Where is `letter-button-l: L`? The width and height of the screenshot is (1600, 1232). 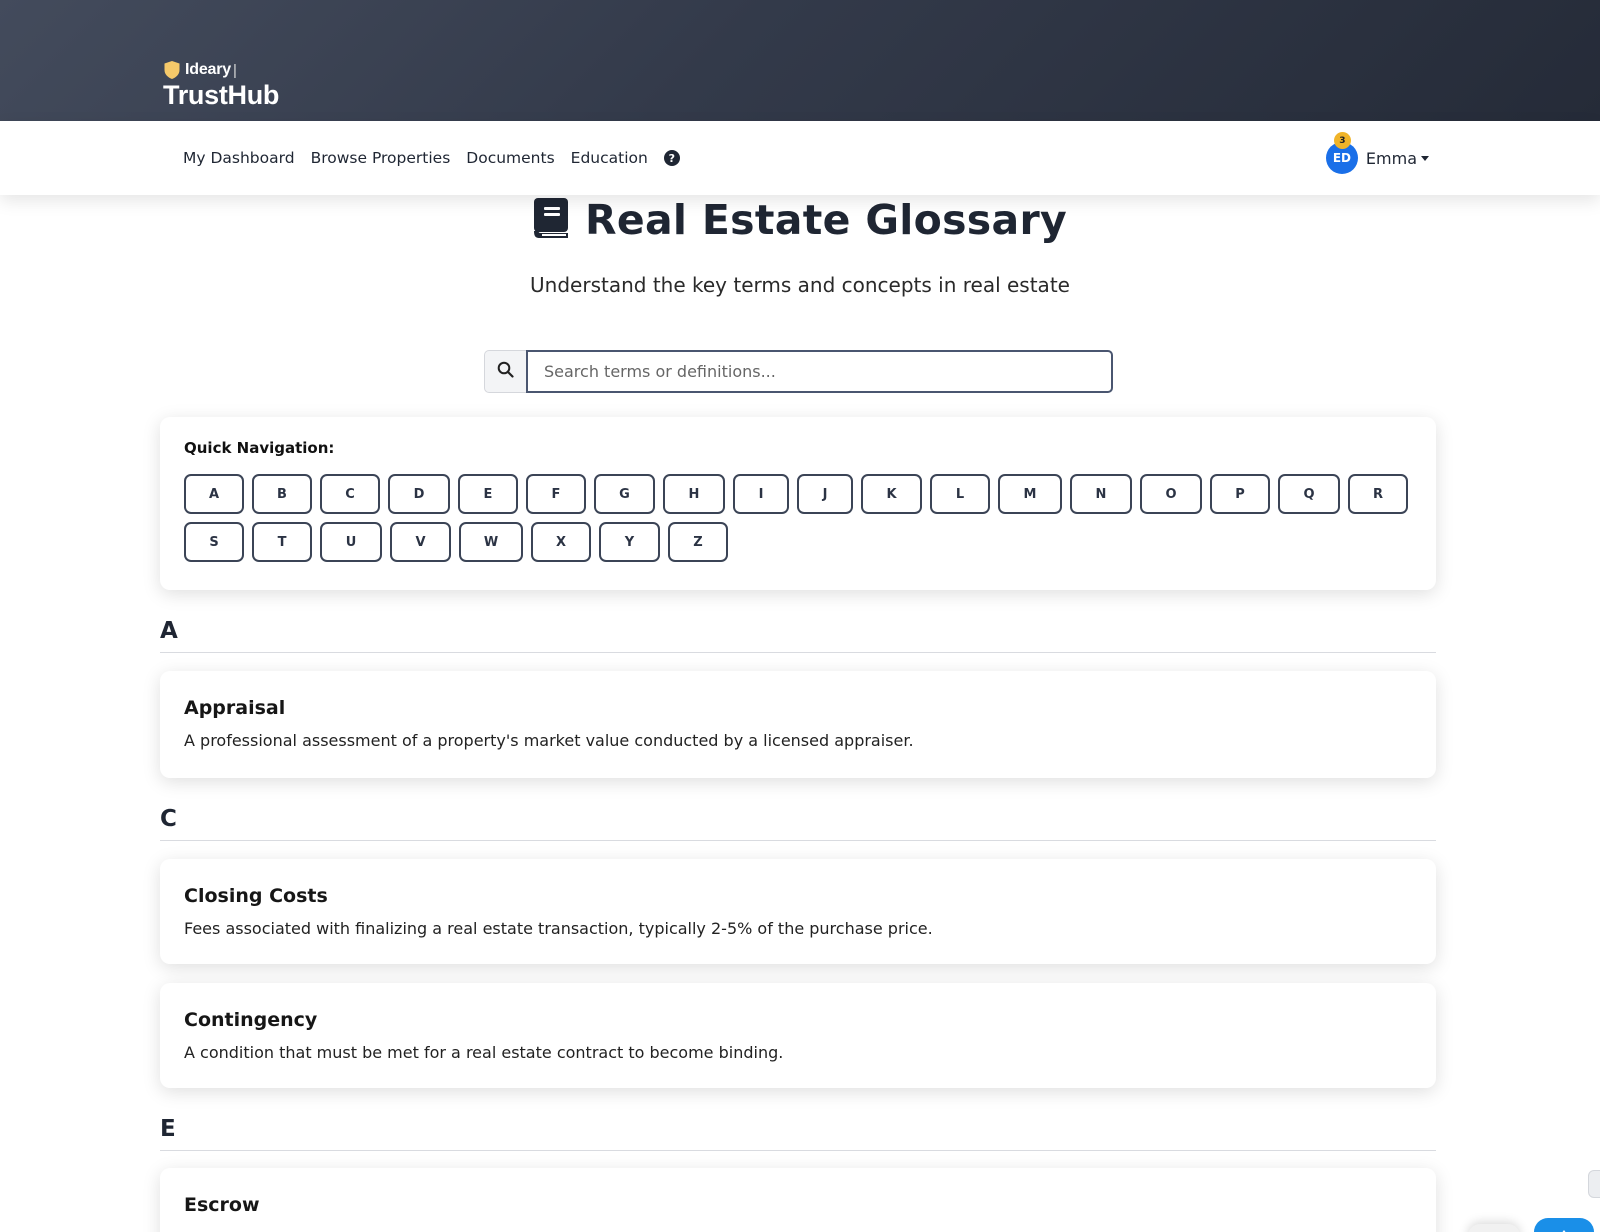
letter-button-l: L is located at coordinates (960, 494).